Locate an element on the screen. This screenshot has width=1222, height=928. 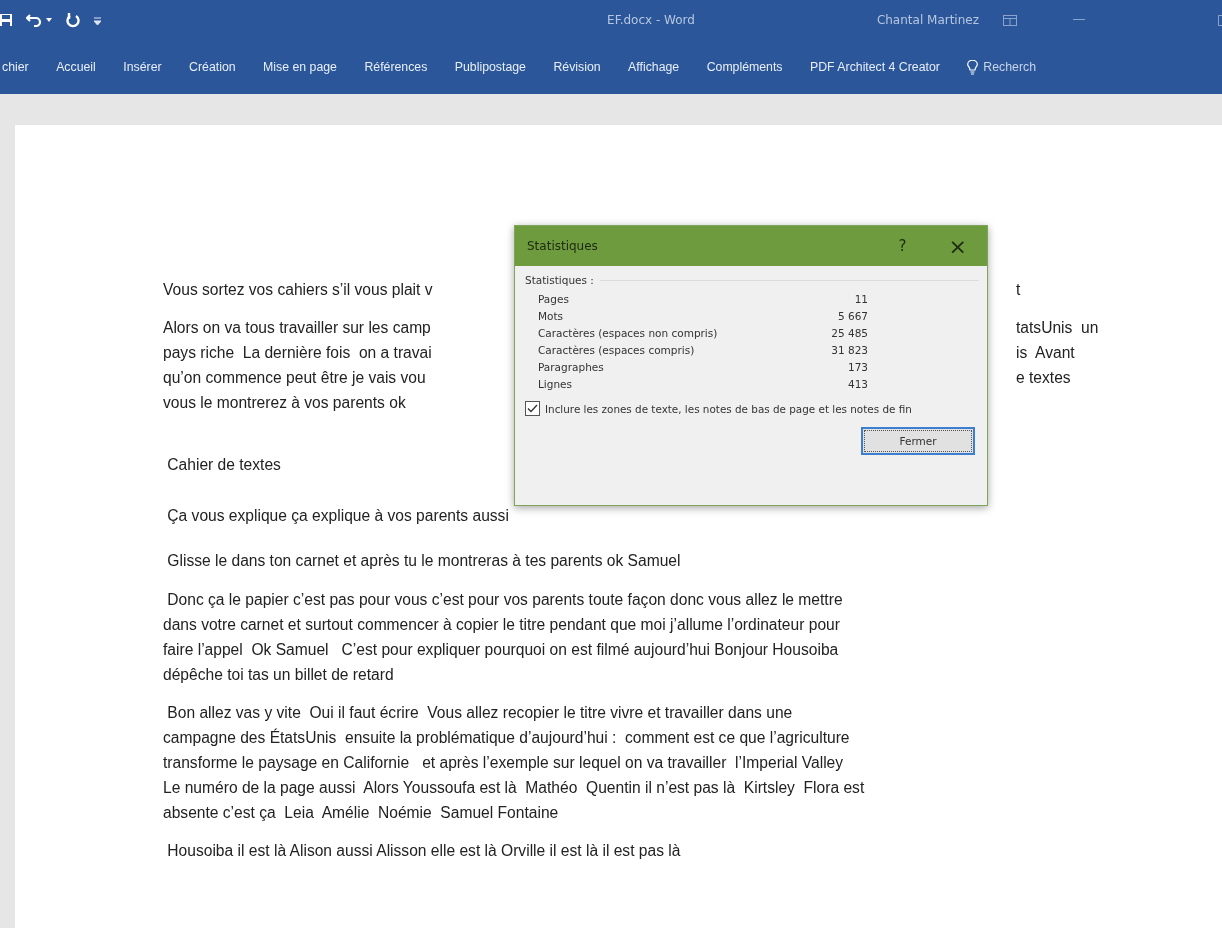
caret-icon is located at coordinates (49, 20).